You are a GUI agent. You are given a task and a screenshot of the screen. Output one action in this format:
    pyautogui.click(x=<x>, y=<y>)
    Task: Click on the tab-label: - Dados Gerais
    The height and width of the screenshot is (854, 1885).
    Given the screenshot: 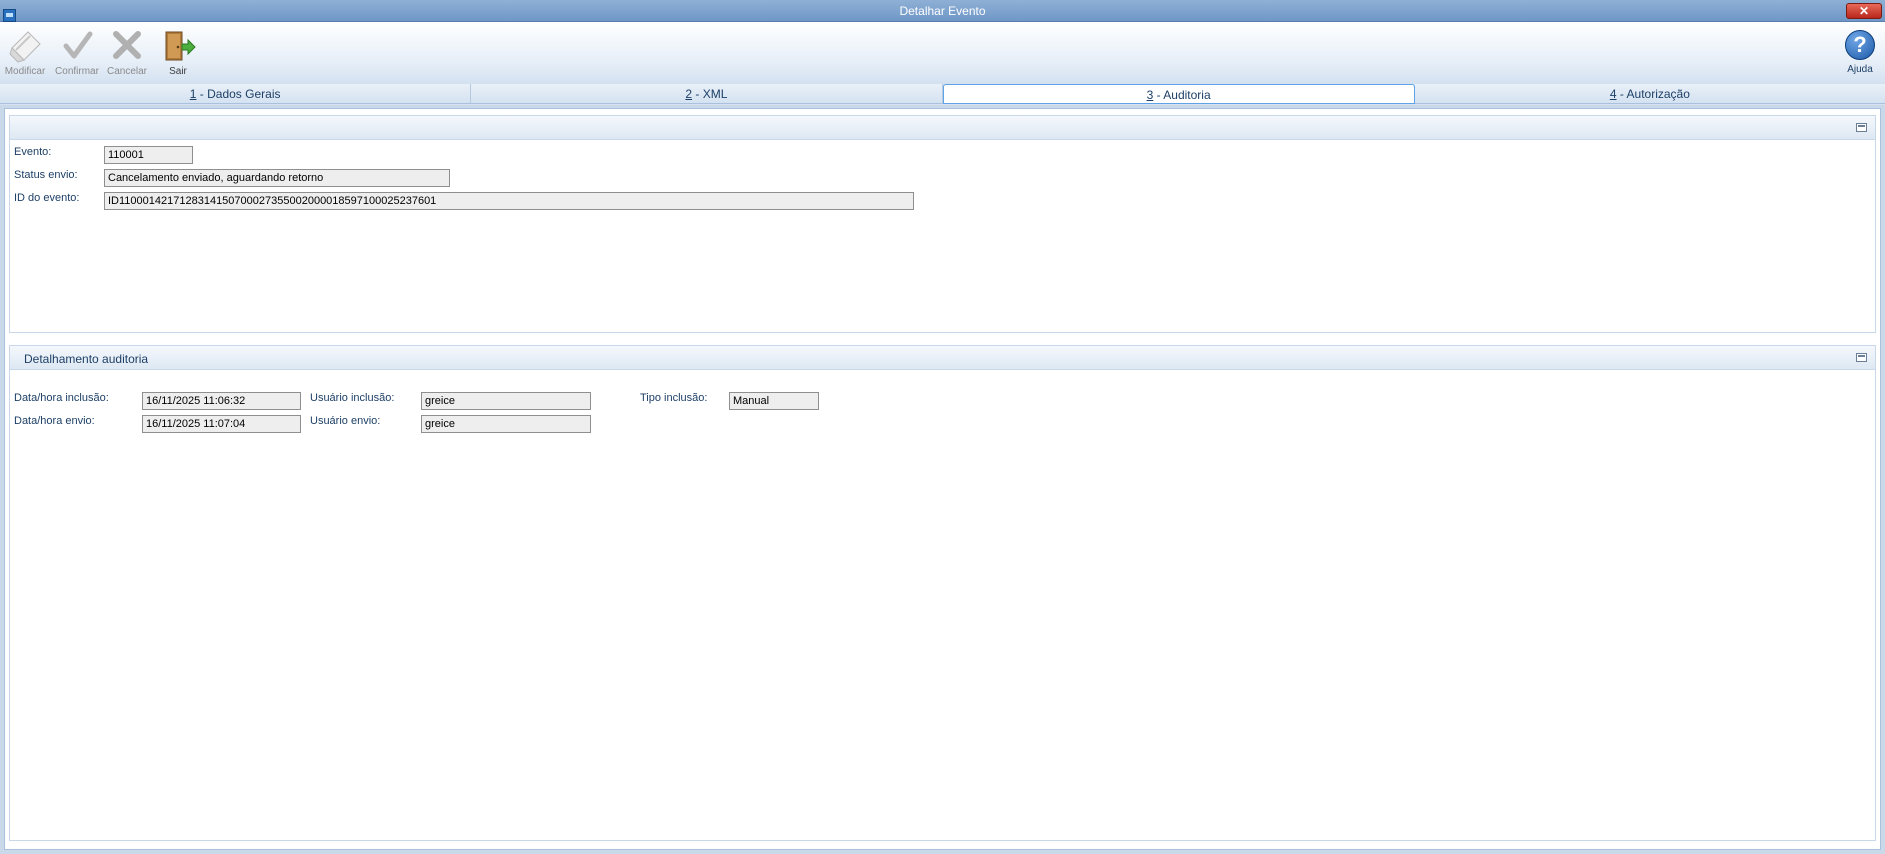 What is the action you would take?
    pyautogui.click(x=238, y=94)
    